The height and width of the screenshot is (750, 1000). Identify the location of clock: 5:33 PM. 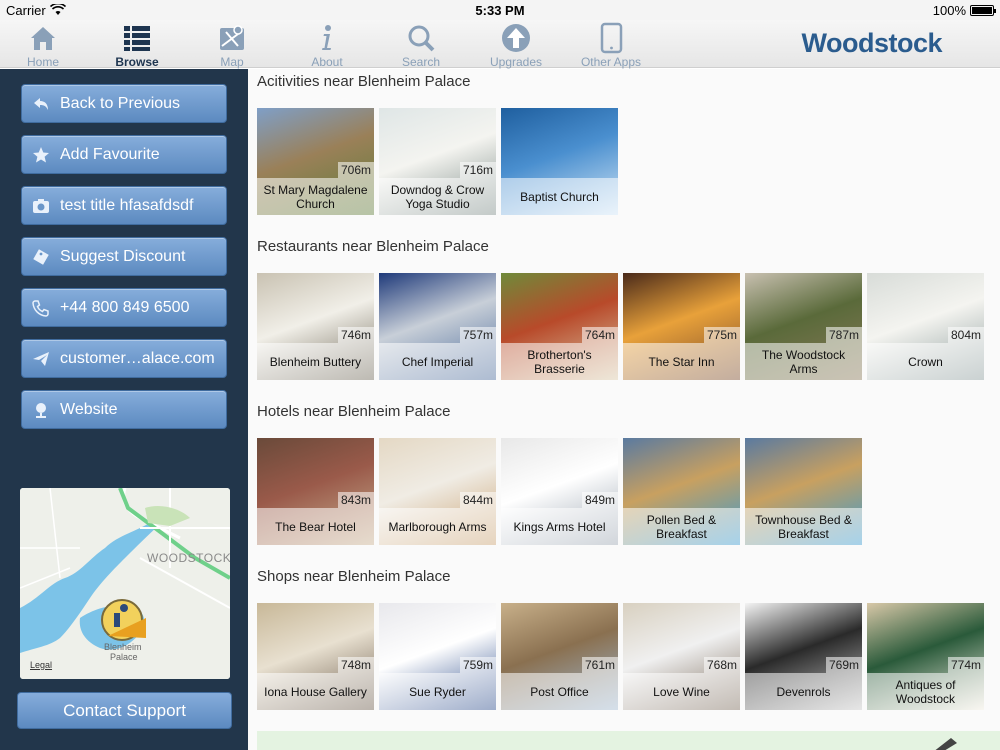
(500, 10).